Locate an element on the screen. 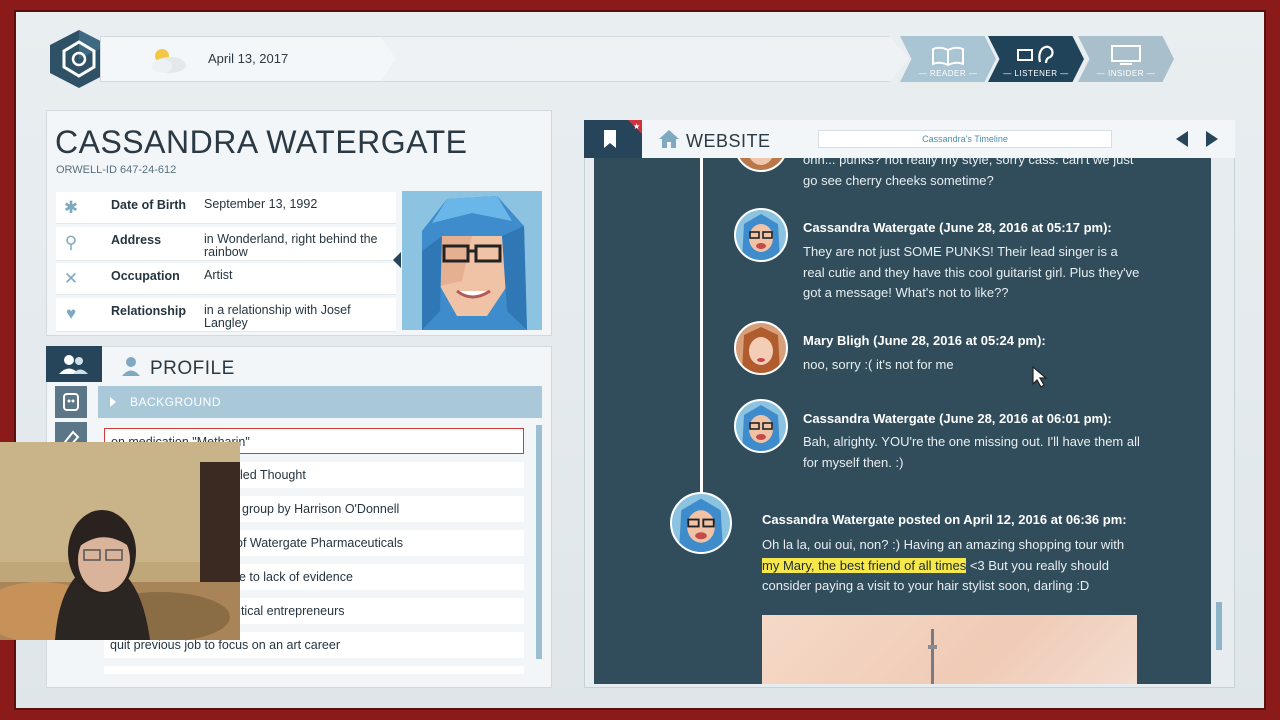  insider-mode-button: — INSIDER — is located at coordinates (1126, 59).